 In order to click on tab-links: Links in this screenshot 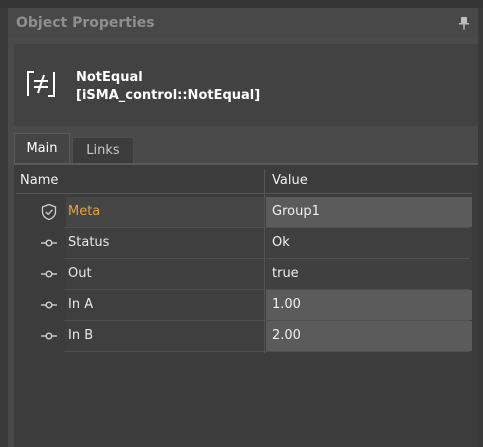, I will do `click(103, 150)`.